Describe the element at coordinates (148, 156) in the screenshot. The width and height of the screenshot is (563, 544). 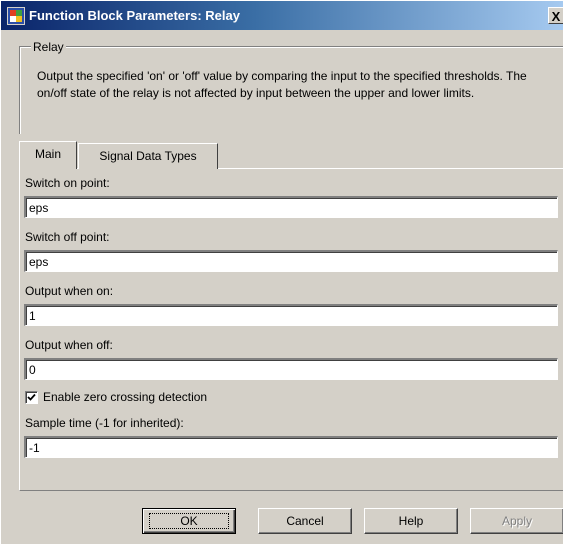
I see `tab-signal-data-types: Signal Data Types` at that location.